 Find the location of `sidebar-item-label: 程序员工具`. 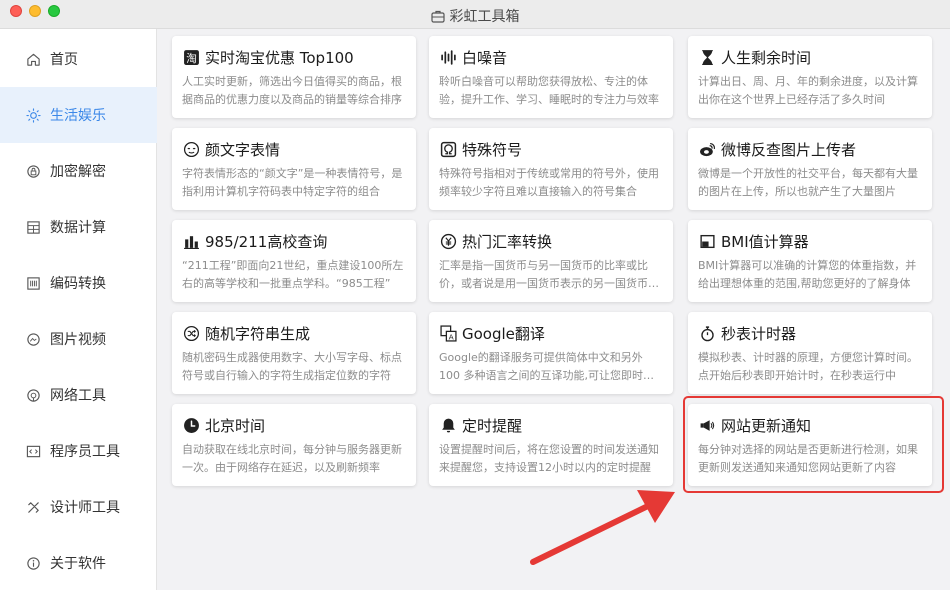

sidebar-item-label: 程序员工具 is located at coordinates (85, 452).